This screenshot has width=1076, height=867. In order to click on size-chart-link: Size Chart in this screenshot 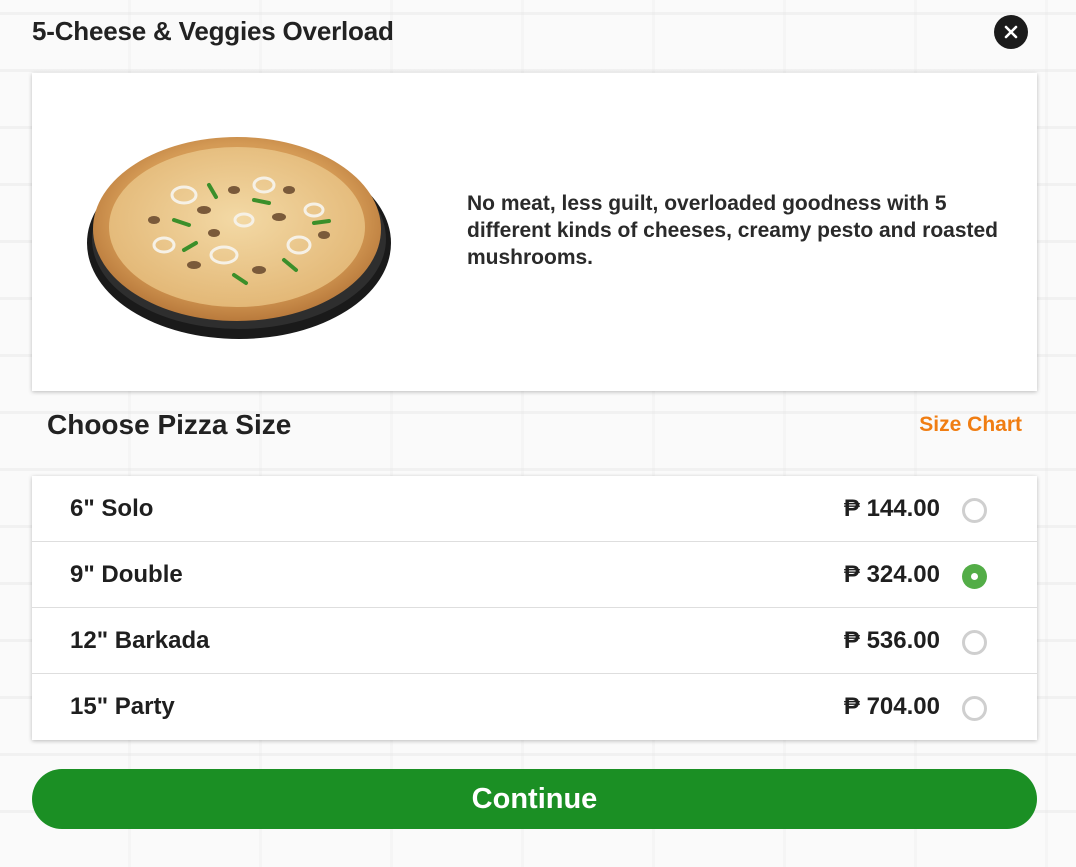, I will do `click(970, 425)`.